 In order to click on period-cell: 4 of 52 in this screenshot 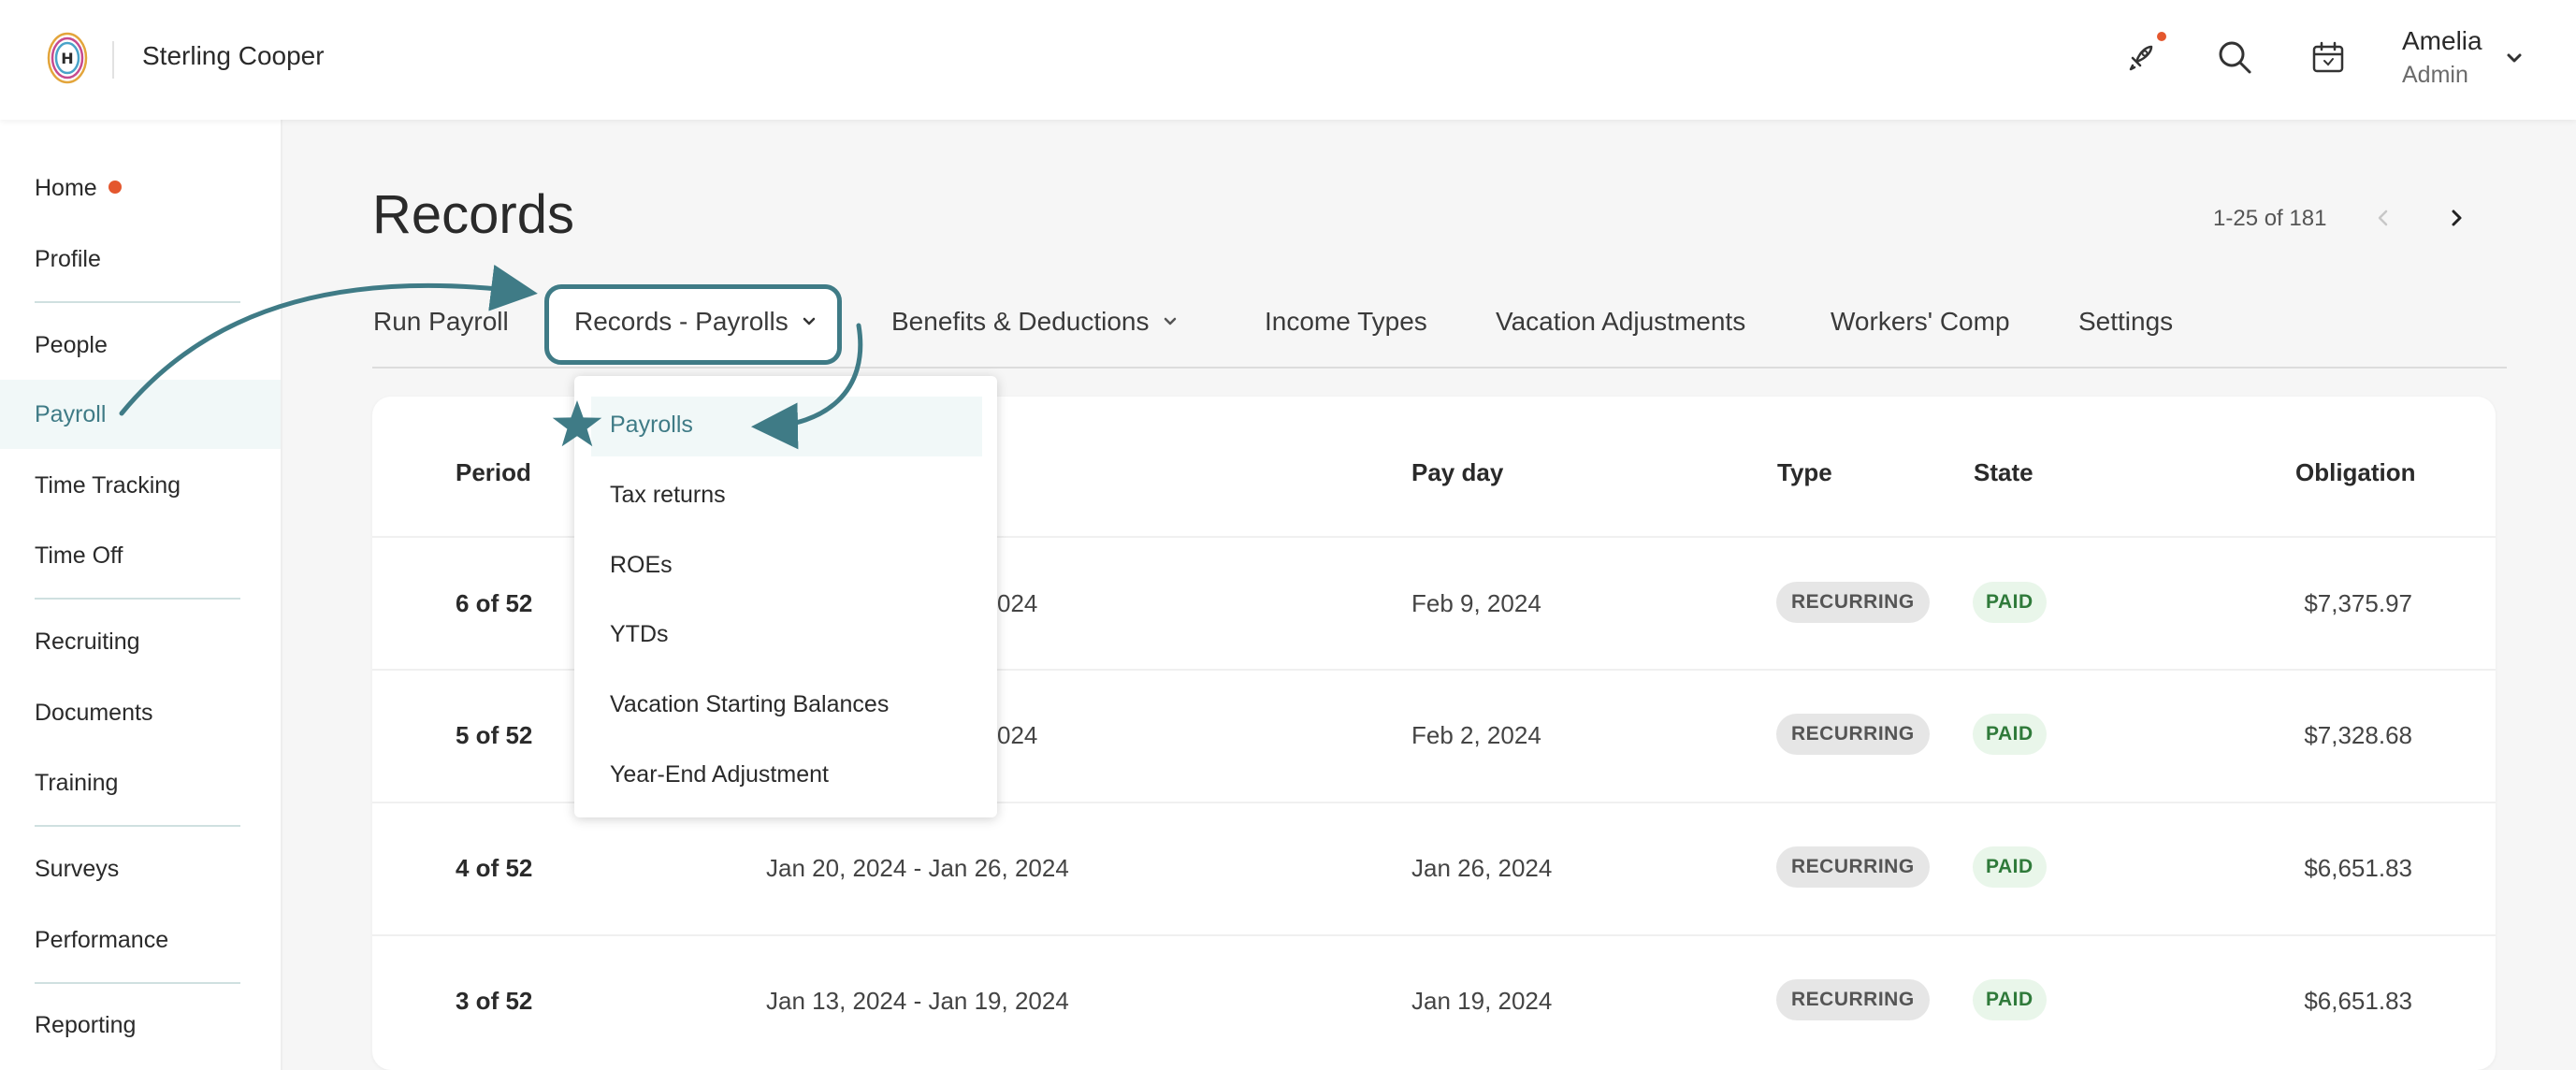, I will do `click(495, 868)`.